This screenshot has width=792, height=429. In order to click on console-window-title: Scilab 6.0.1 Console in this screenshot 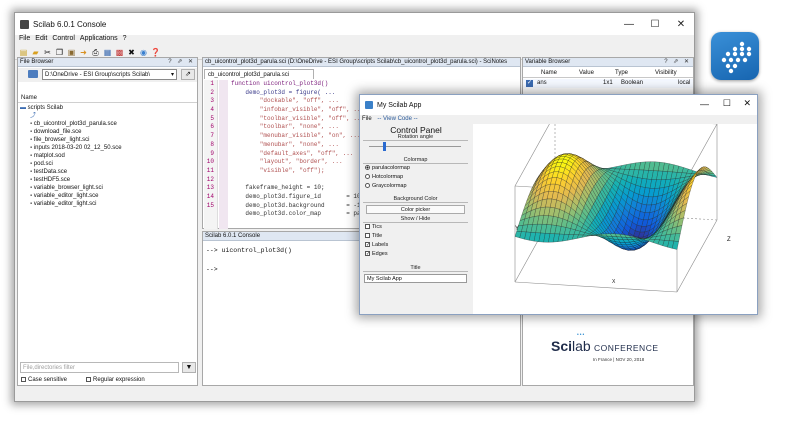, I will do `click(70, 24)`.